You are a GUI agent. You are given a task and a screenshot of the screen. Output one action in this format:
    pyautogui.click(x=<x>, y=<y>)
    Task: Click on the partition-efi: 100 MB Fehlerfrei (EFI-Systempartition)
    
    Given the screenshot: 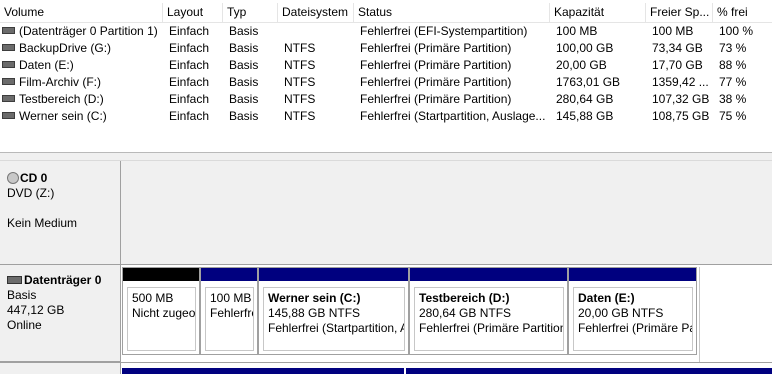 What is the action you would take?
    pyautogui.click(x=229, y=311)
    